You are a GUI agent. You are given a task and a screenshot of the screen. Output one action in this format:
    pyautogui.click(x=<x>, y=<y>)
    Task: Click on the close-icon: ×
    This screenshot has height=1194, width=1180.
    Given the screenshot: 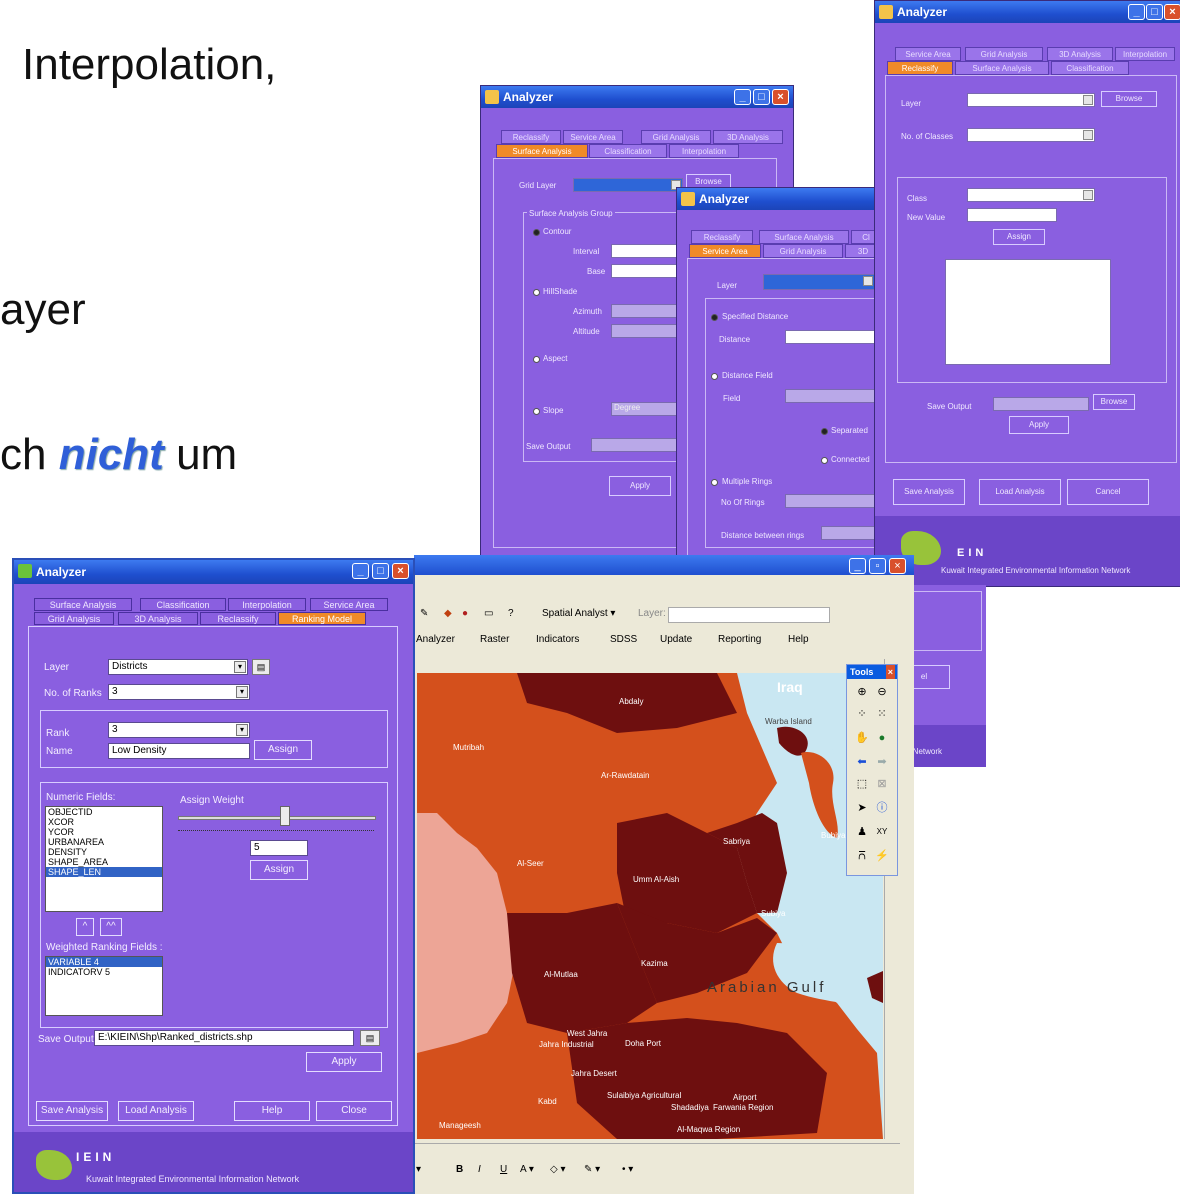 What is the action you would take?
    pyautogui.click(x=890, y=672)
    